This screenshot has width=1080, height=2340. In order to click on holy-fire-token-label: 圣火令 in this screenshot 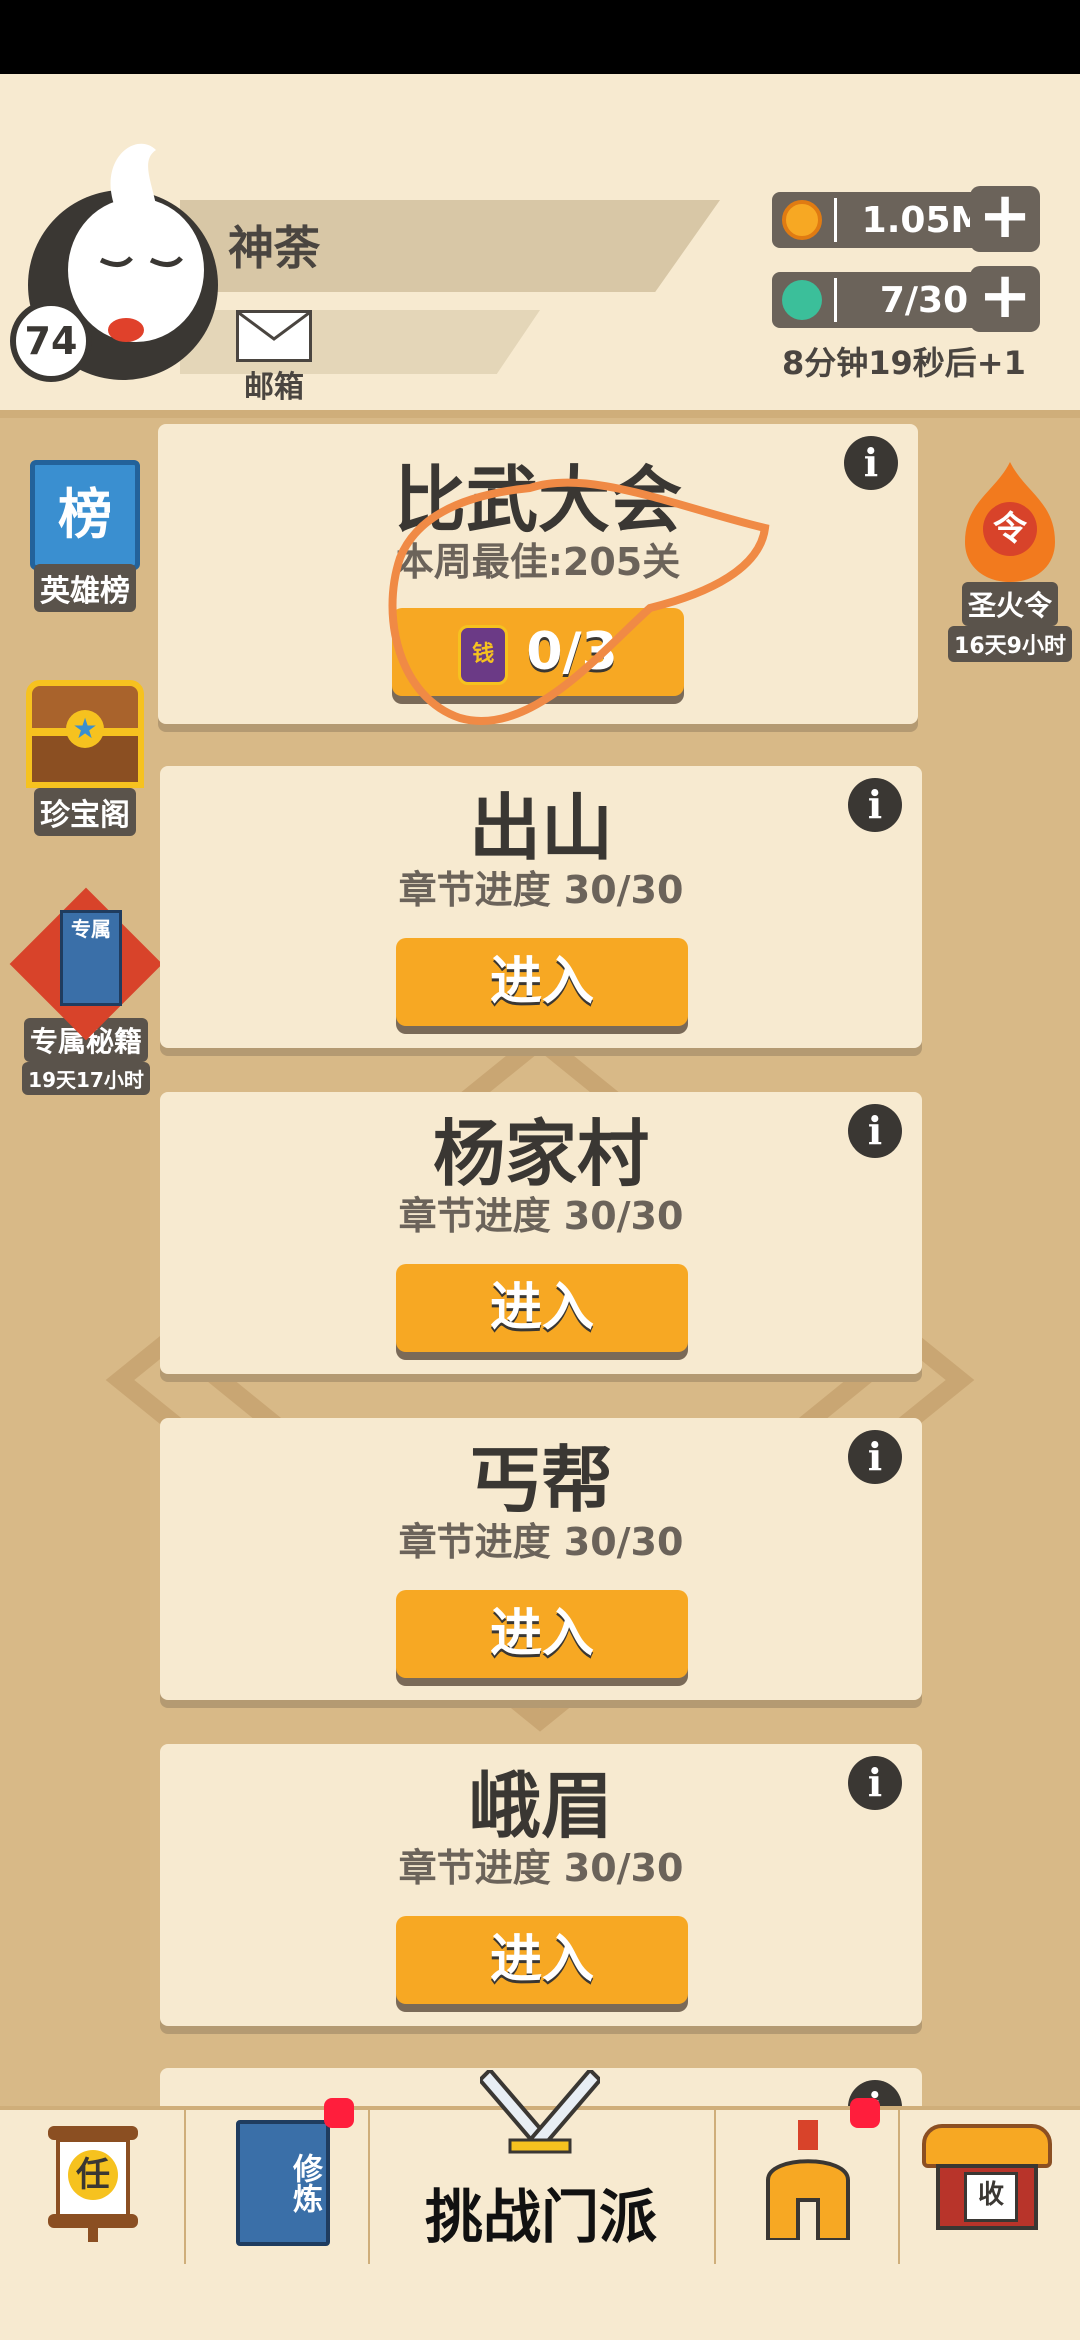, I will do `click(1009, 604)`.